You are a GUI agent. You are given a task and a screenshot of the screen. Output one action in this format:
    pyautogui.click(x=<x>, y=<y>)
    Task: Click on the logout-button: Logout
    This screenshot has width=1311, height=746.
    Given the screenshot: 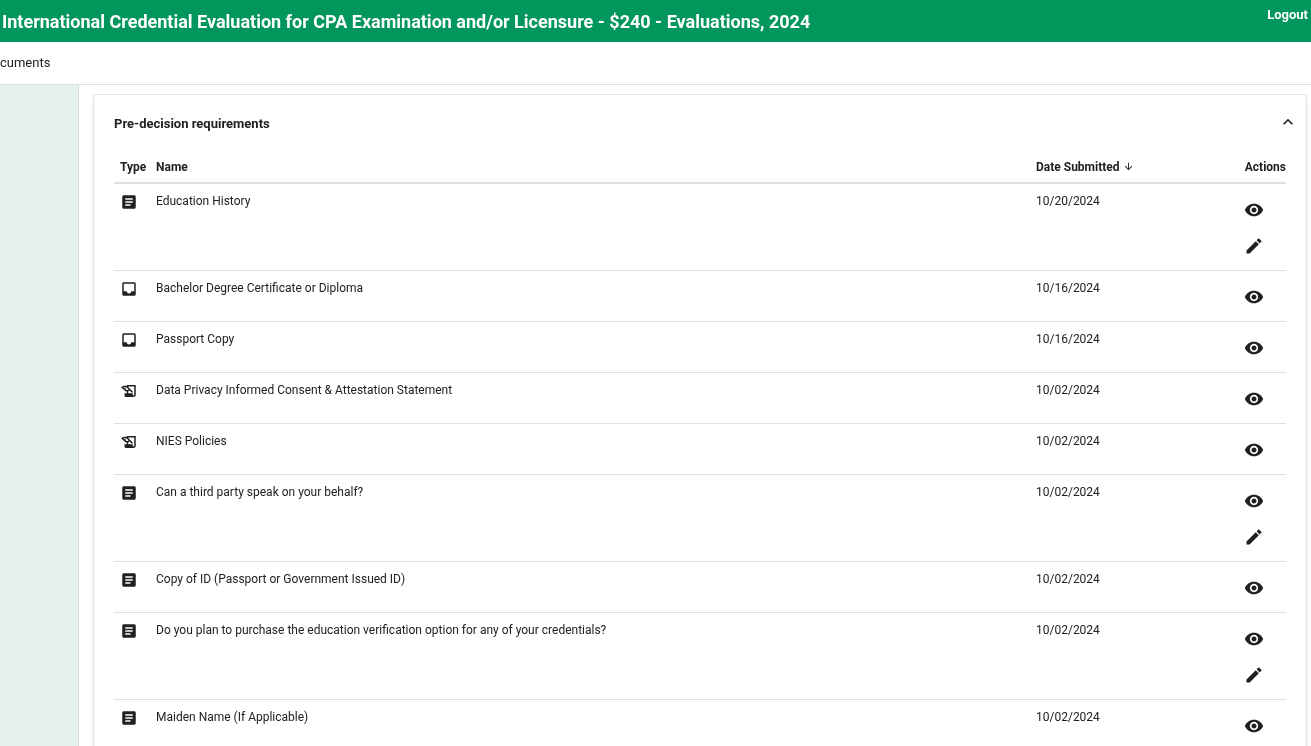 What is the action you would take?
    pyautogui.click(x=1287, y=15)
    